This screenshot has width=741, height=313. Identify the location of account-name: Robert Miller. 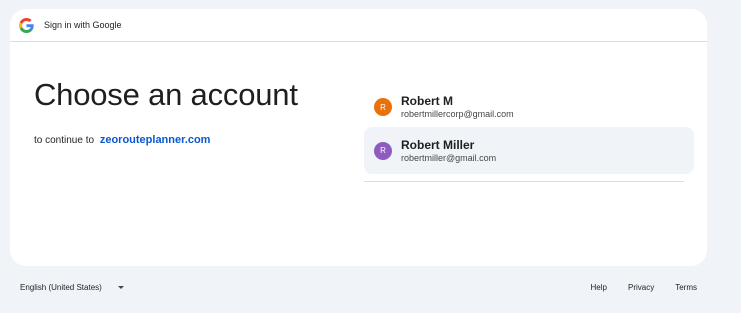
(438, 144).